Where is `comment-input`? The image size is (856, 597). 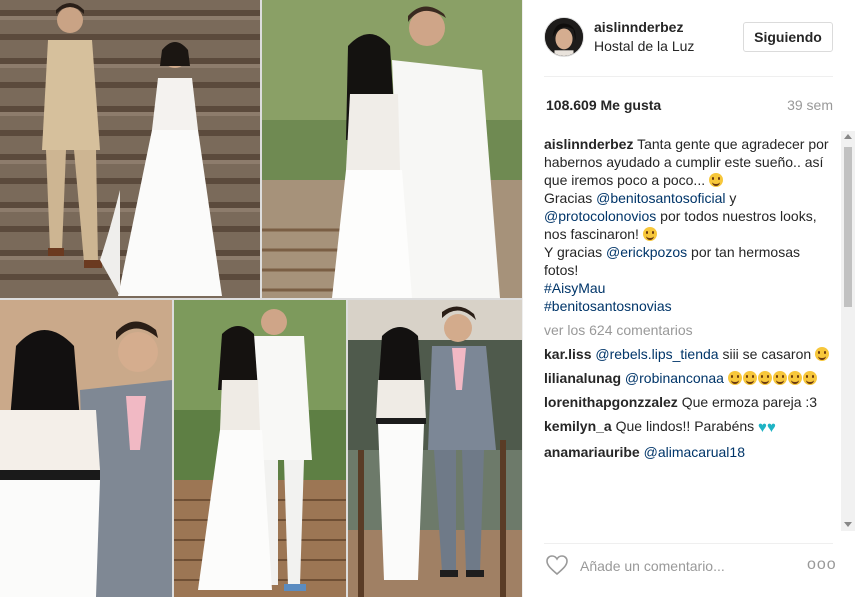 comment-input is located at coordinates (690, 566).